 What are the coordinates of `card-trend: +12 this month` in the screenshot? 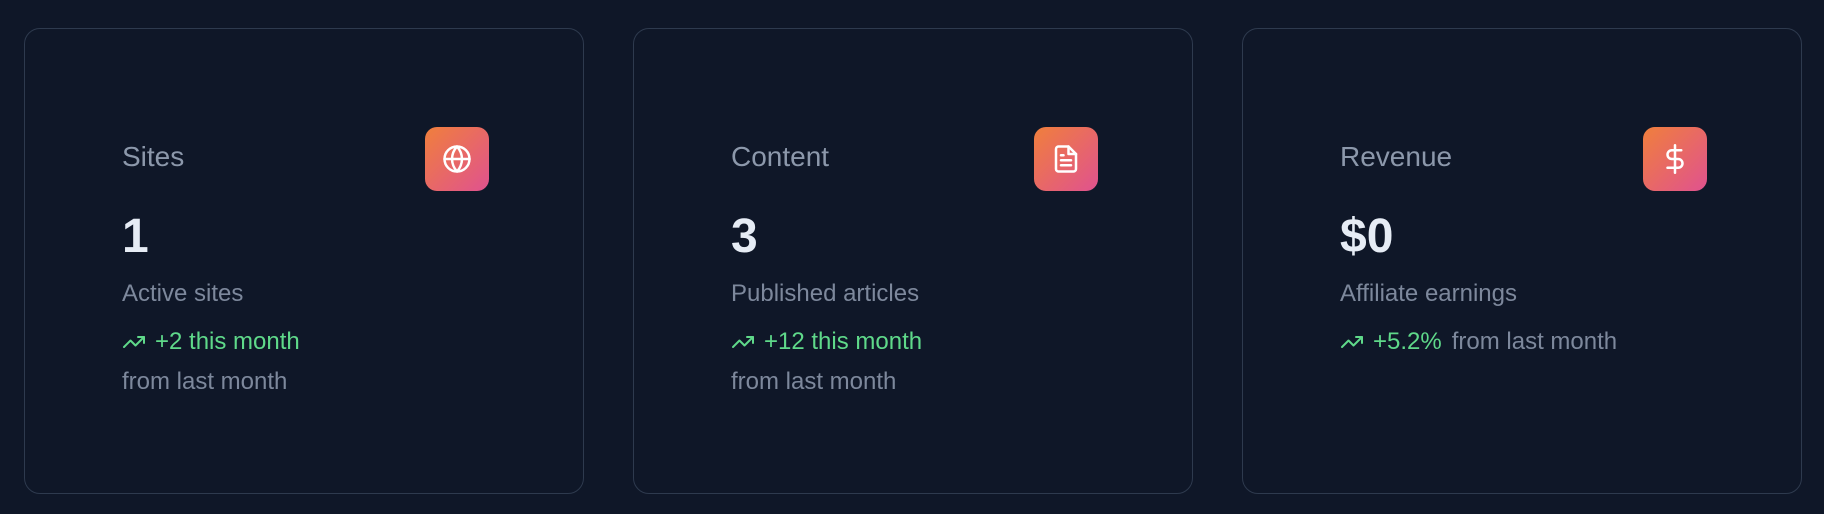 It's located at (826, 342).